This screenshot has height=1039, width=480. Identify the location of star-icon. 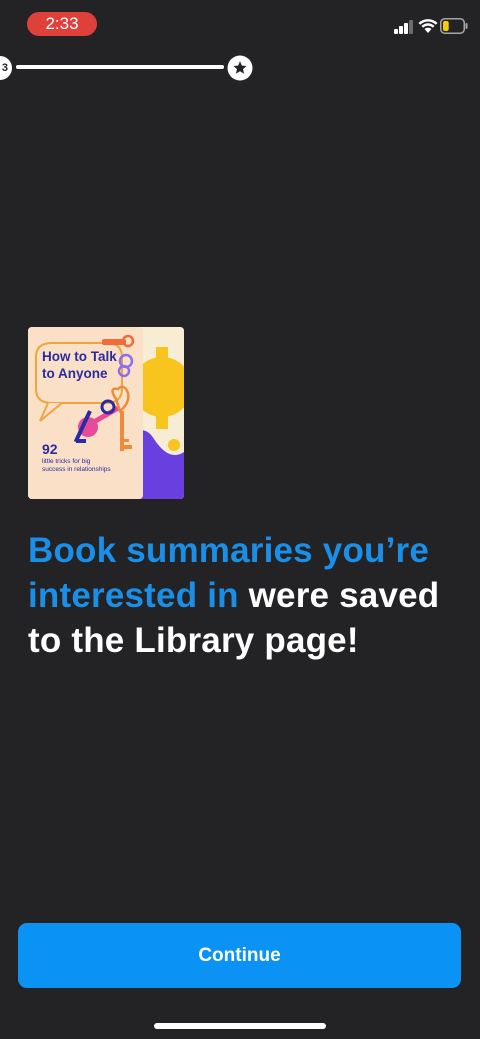
(240, 68).